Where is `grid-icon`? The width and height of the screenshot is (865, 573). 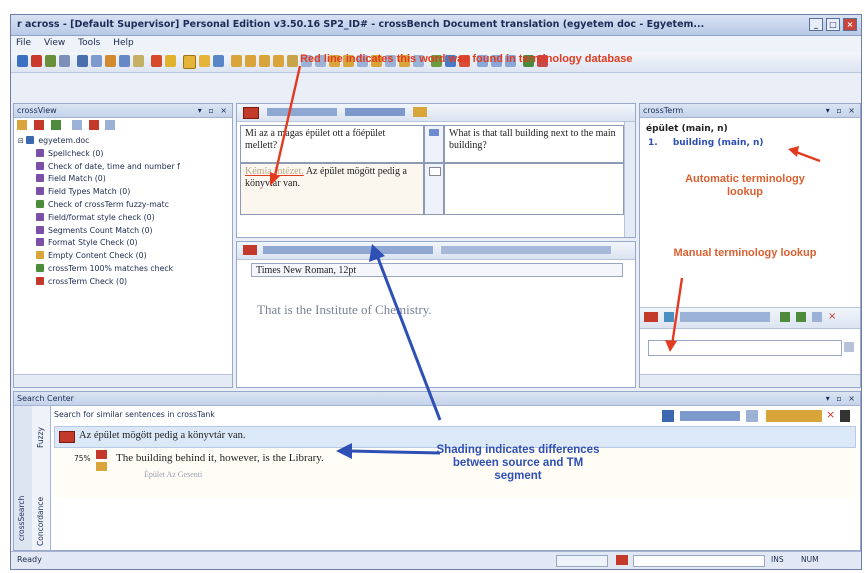
grid-icon is located at coordinates (124, 61).